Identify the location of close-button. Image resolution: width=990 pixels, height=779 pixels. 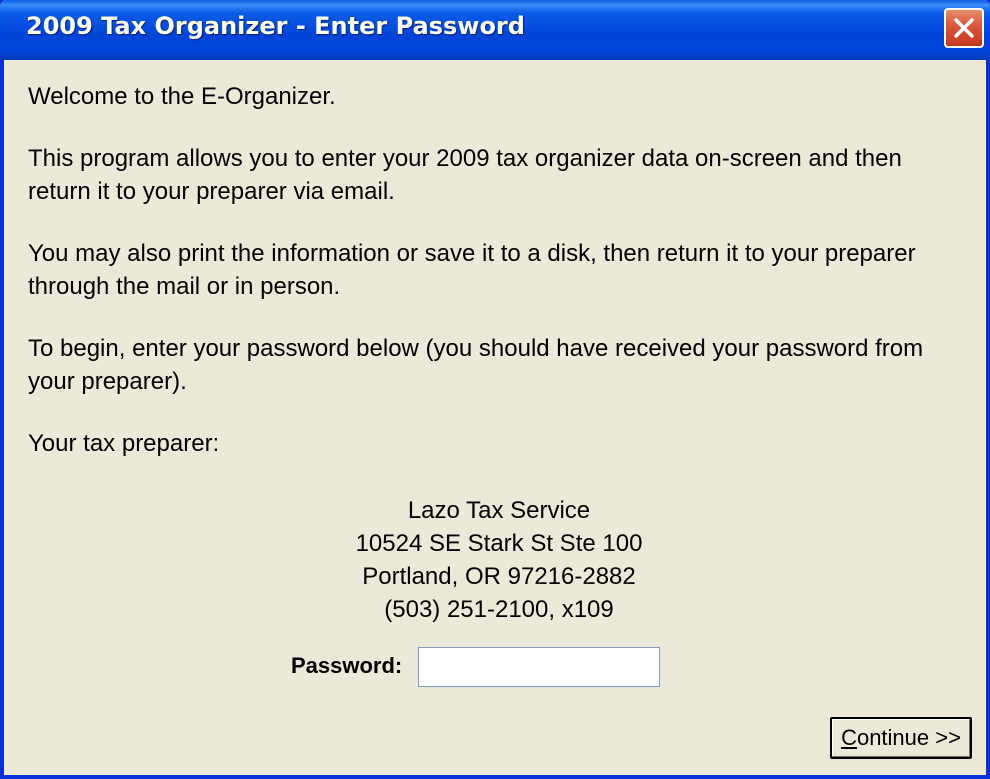
(964, 28).